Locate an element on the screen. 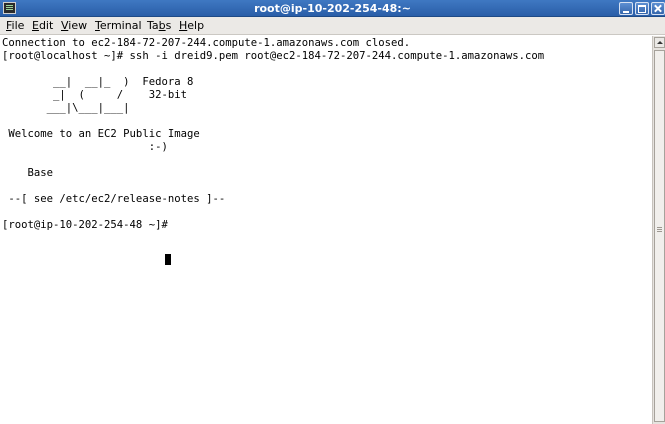 This screenshot has height=424, width=665. menu-edit: Edit is located at coordinates (42, 26).